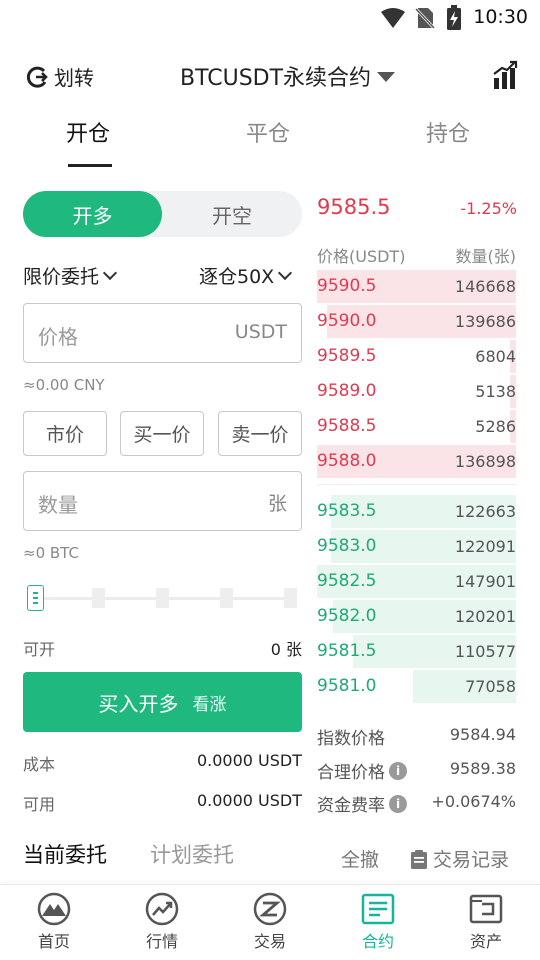 This screenshot has width=540, height=960. I want to click on funding-rate-value: +0.0674%, so click(473, 801).